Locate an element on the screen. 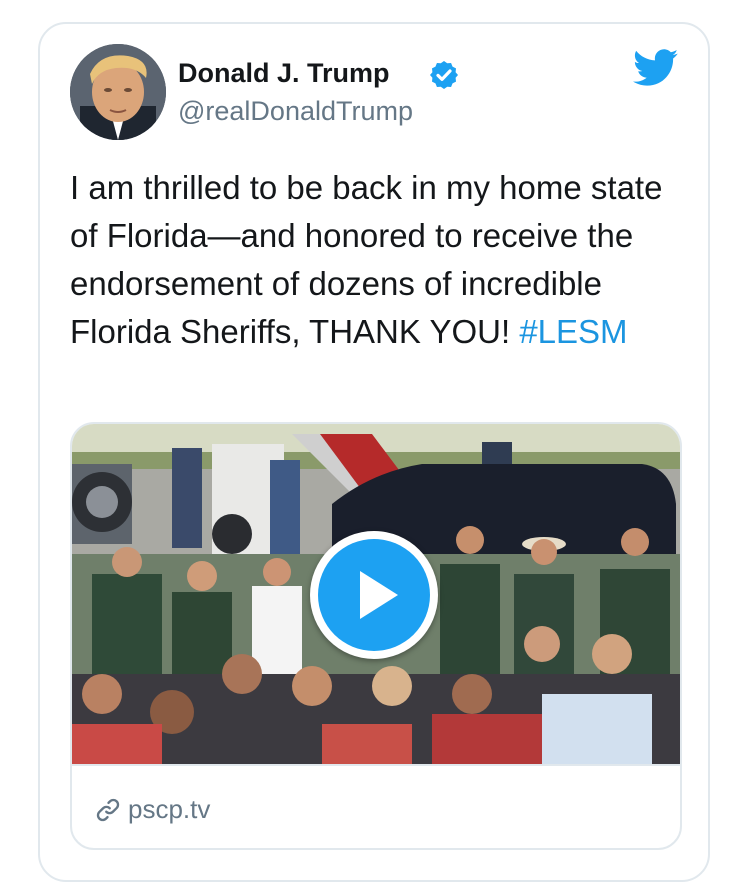 This screenshot has height=882, width=750. author-handle: @realDonaldTrump is located at coordinates (295, 111).